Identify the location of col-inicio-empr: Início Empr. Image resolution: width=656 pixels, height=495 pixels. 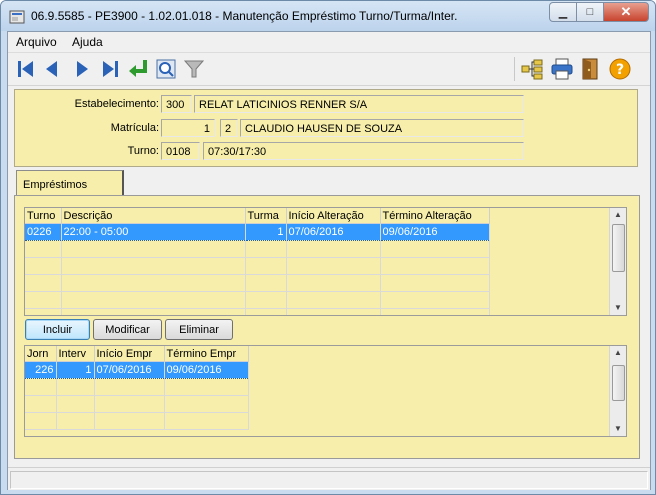
(129, 354).